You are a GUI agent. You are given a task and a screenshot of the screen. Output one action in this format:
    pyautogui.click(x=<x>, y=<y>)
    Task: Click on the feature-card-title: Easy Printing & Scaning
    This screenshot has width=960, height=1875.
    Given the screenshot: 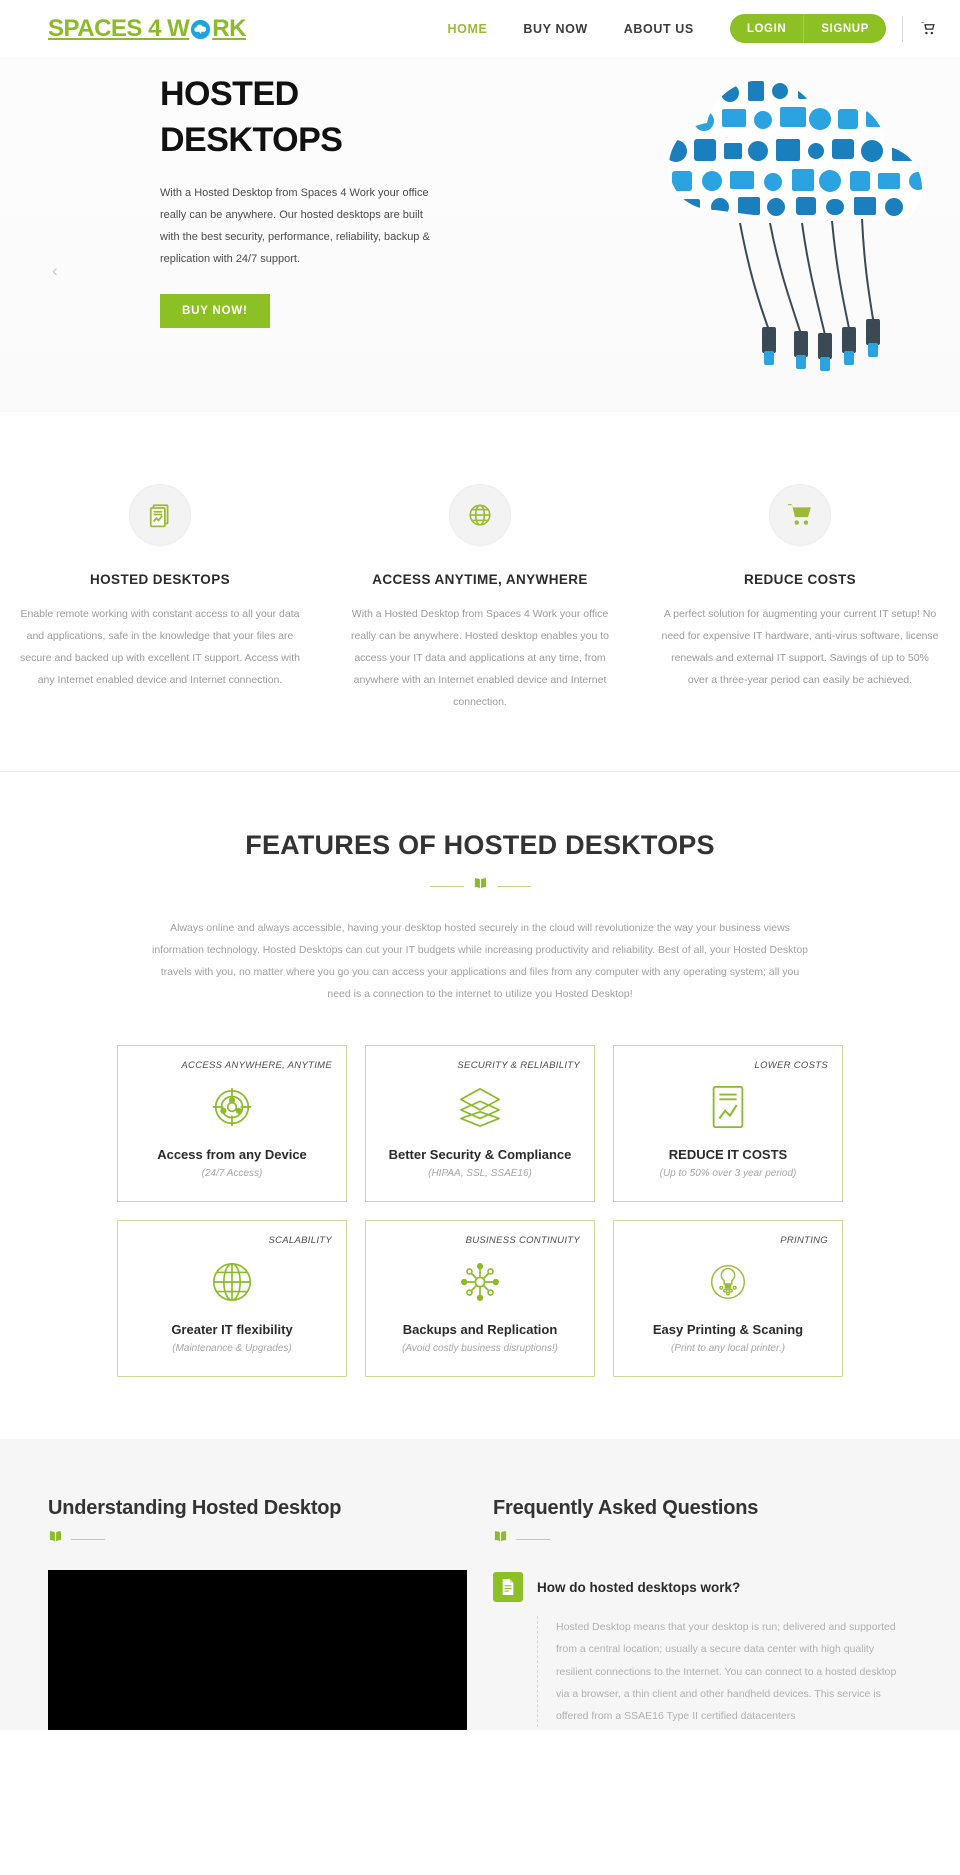 What is the action you would take?
    pyautogui.click(x=728, y=1330)
    